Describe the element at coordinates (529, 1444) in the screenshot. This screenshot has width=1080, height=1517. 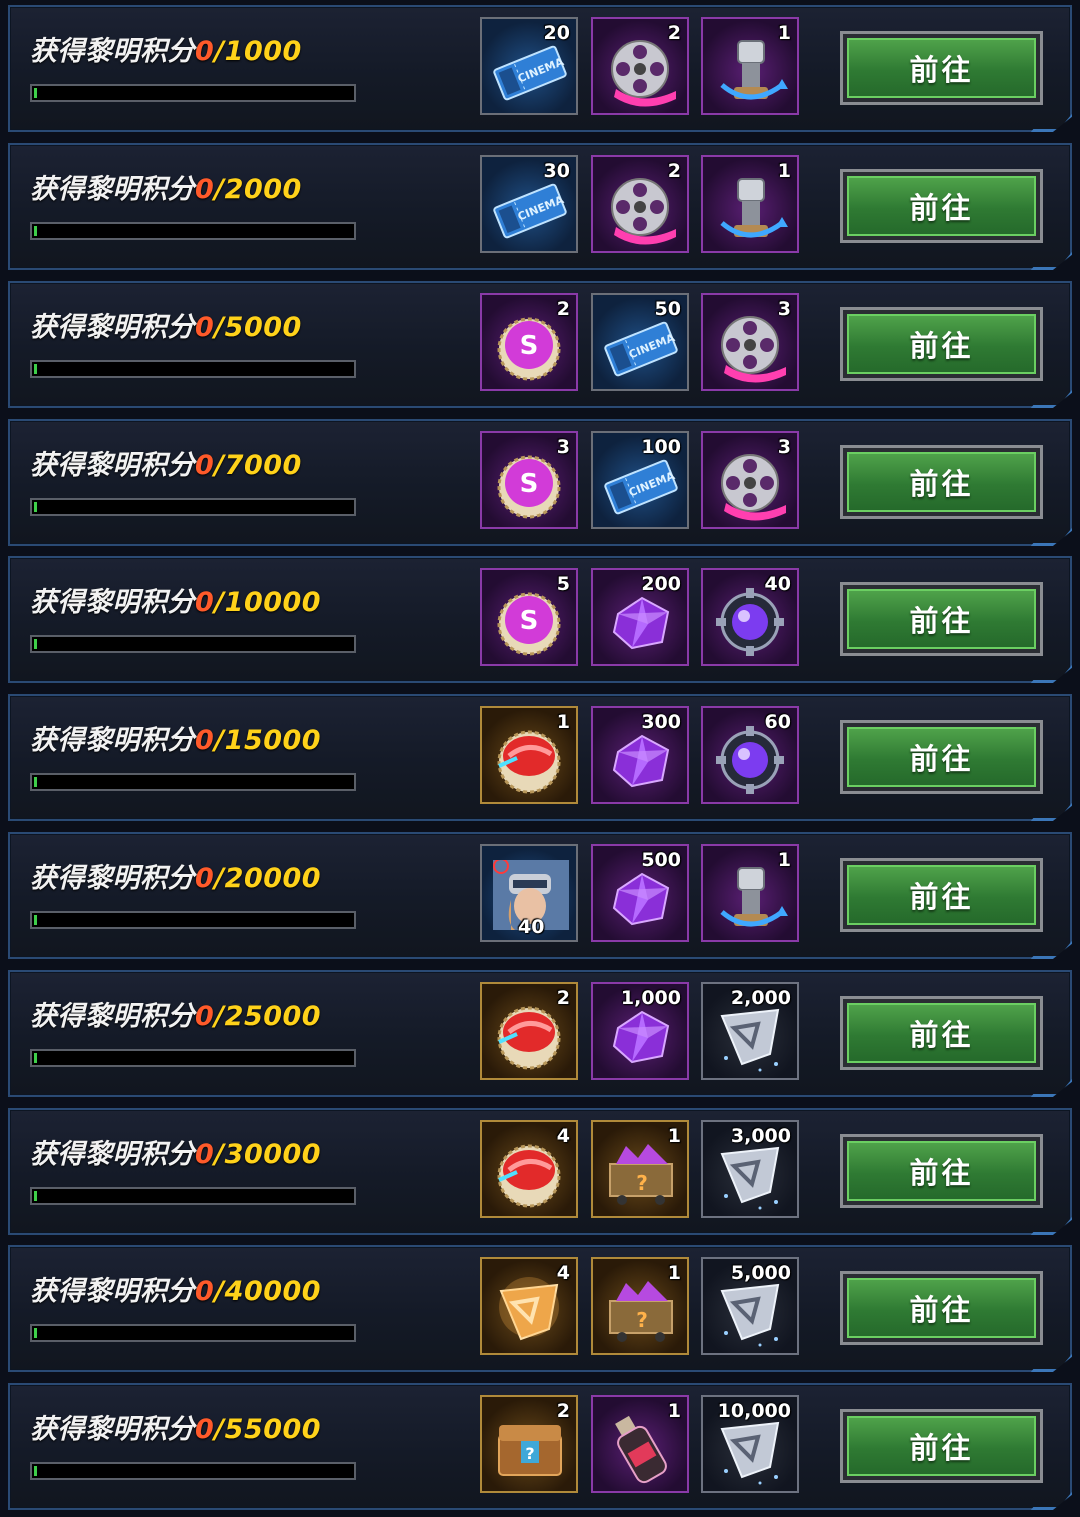
I see `reward-slot: ? 2` at that location.